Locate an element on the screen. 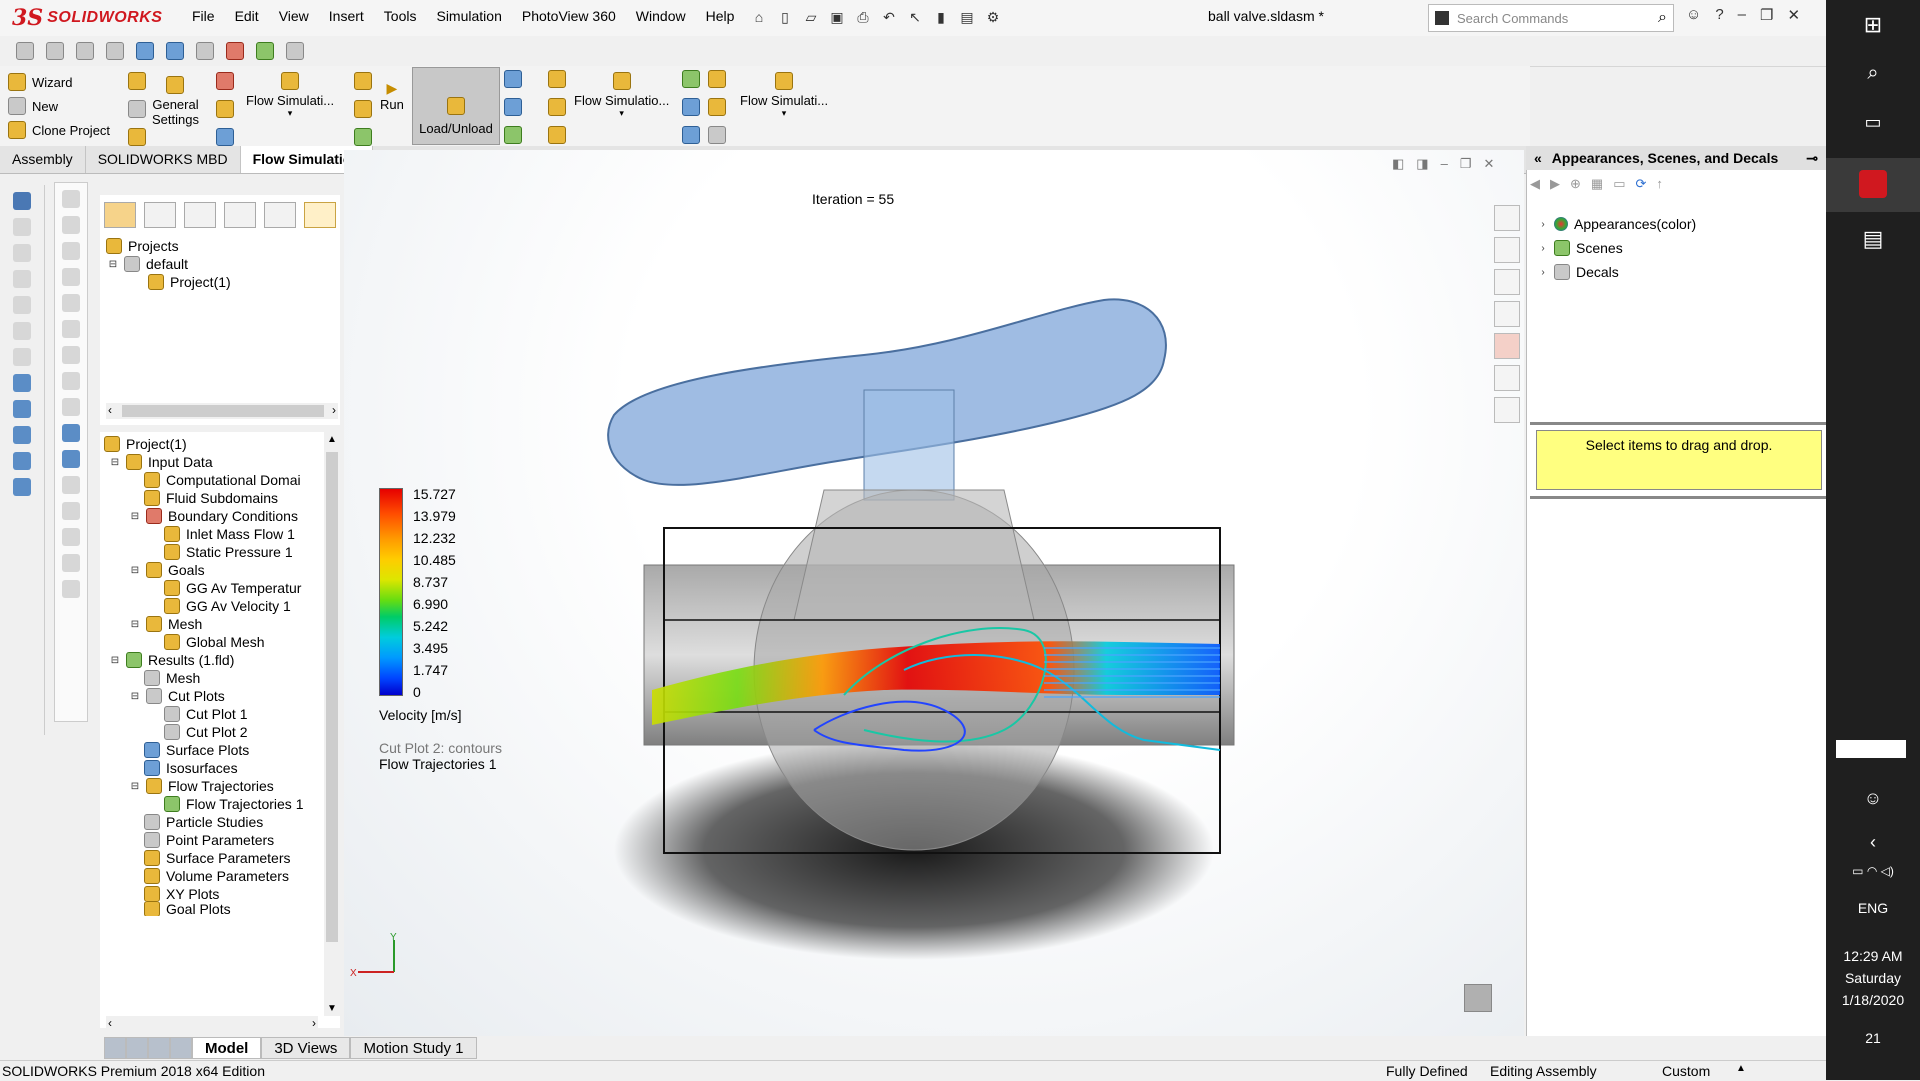 The height and width of the screenshot is (1081, 1920). previous-view-icon is located at coordinates (85, 51).